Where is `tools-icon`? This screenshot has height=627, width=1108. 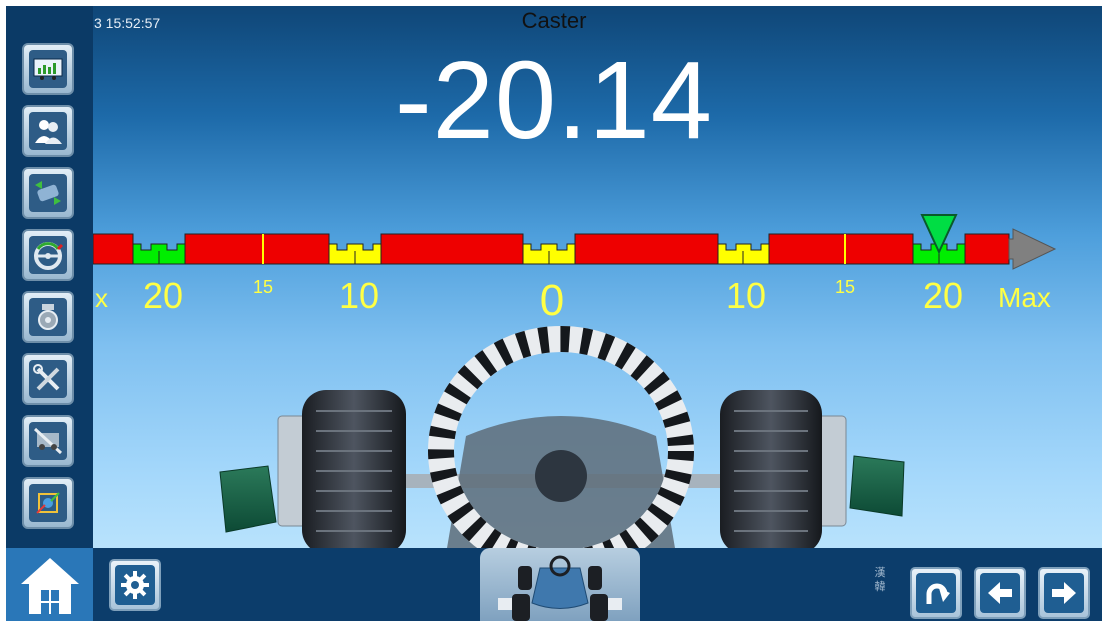 tools-icon is located at coordinates (48, 379).